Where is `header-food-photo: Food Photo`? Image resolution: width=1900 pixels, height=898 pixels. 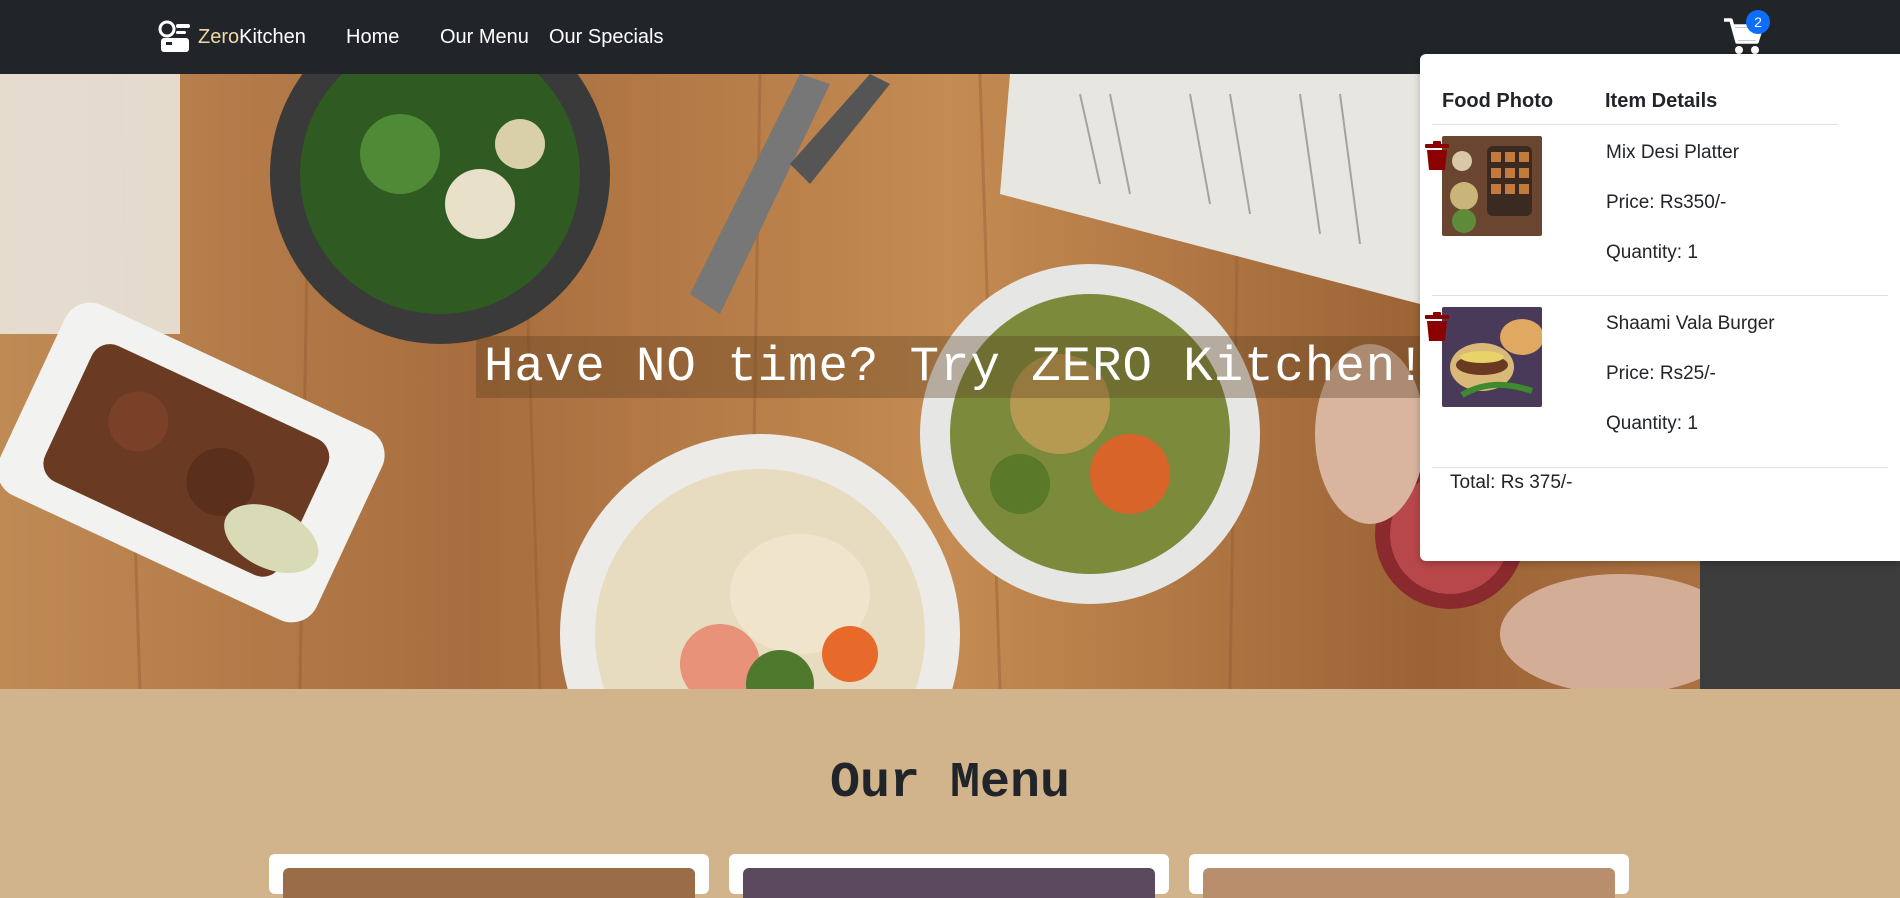 header-food-photo: Food Photo is located at coordinates (1498, 101).